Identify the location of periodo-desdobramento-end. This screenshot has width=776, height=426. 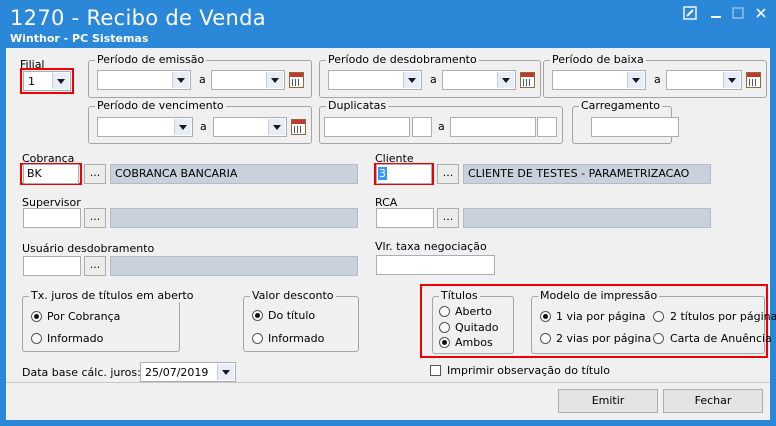
(479, 80).